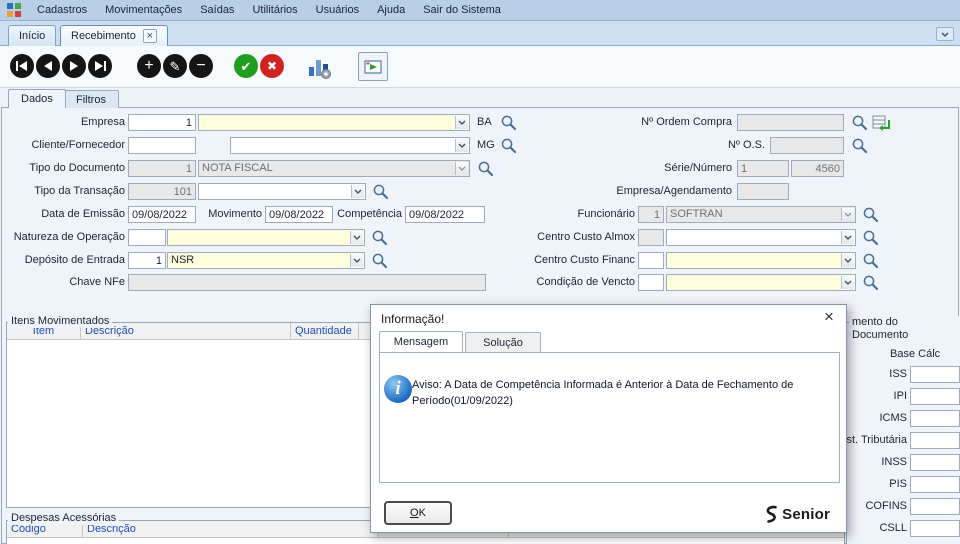  What do you see at coordinates (103, 36) in the screenshot?
I see `tab-recebimento-label: Recebimento` at bounding box center [103, 36].